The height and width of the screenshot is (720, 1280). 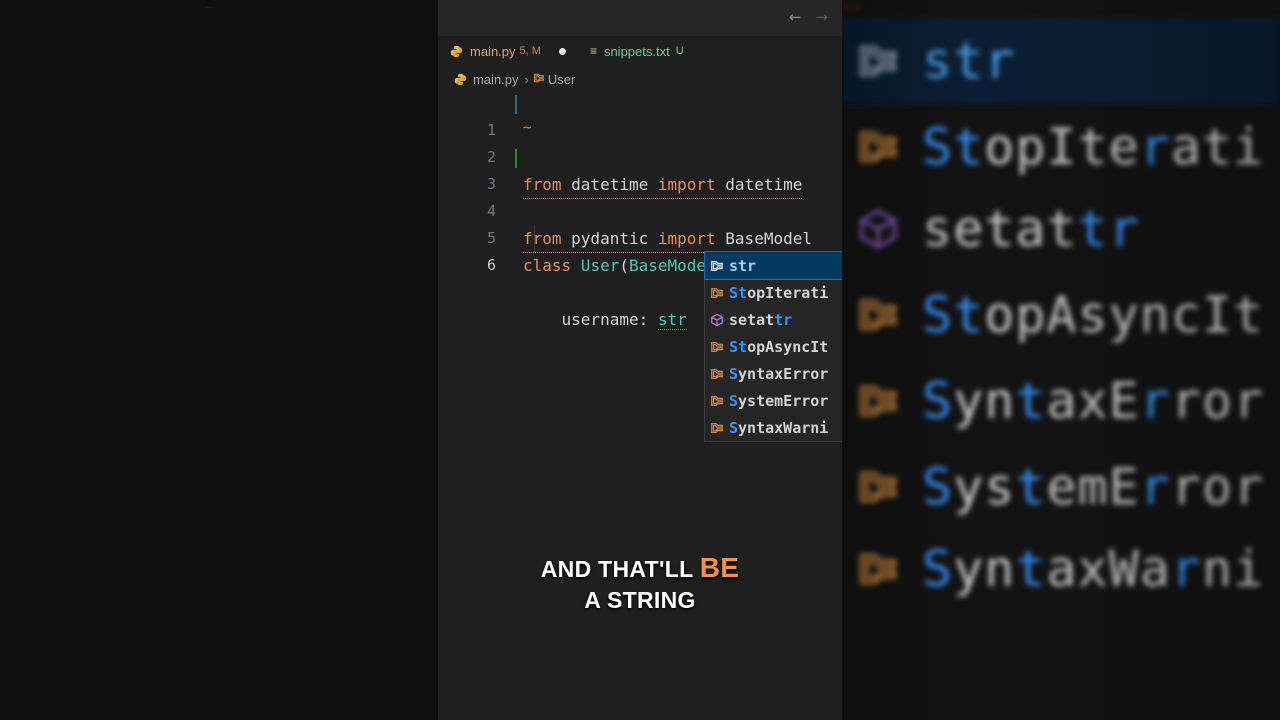 I want to click on tab-label: snippets.txt, so click(x=636, y=51).